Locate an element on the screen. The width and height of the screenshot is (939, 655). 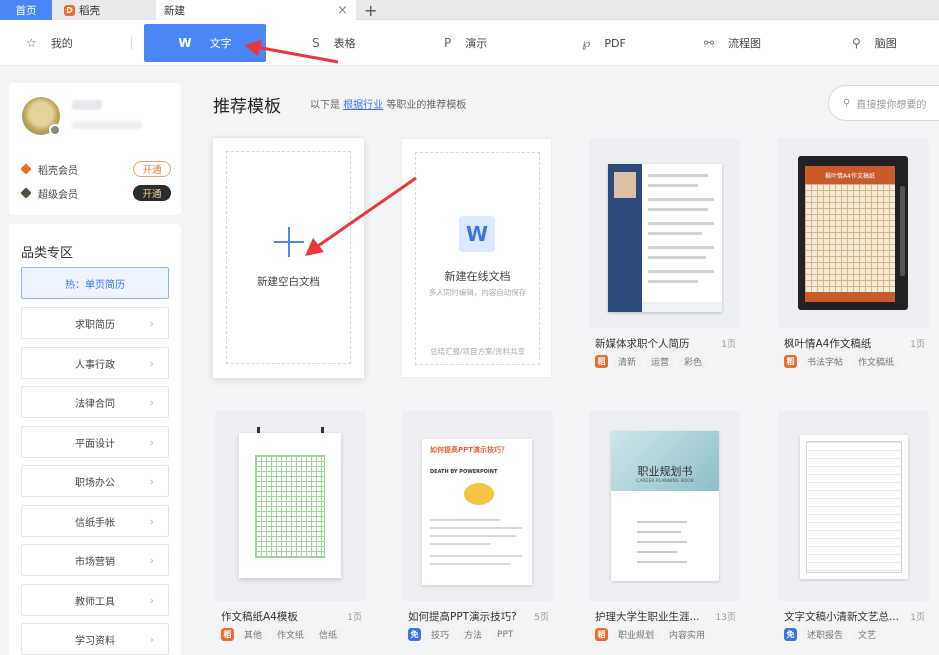
template-tag: PPT is located at coordinates (505, 634).